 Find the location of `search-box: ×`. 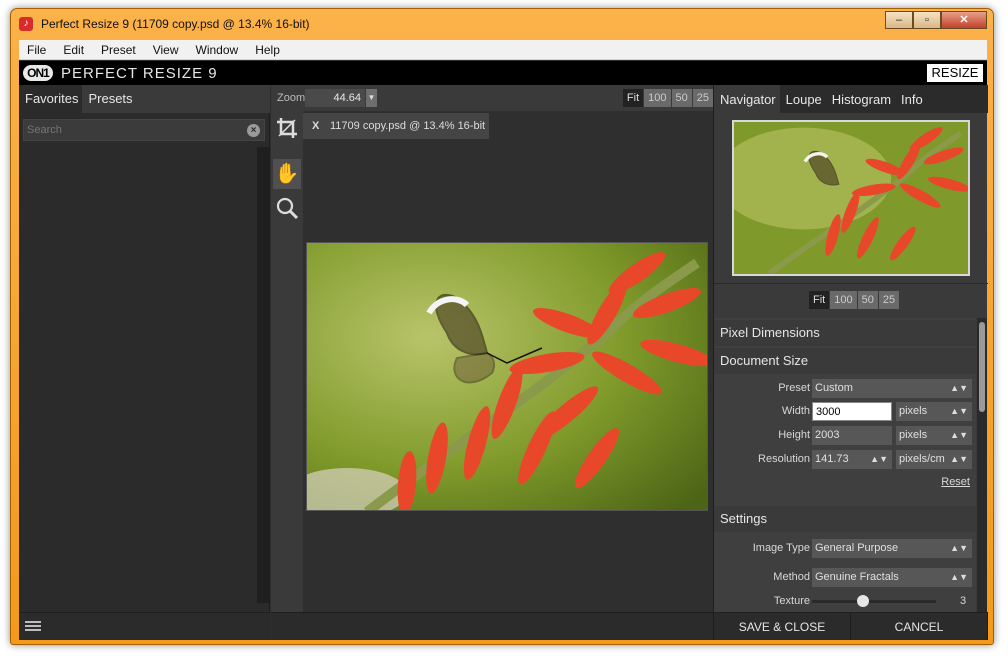

search-box: × is located at coordinates (144, 130).